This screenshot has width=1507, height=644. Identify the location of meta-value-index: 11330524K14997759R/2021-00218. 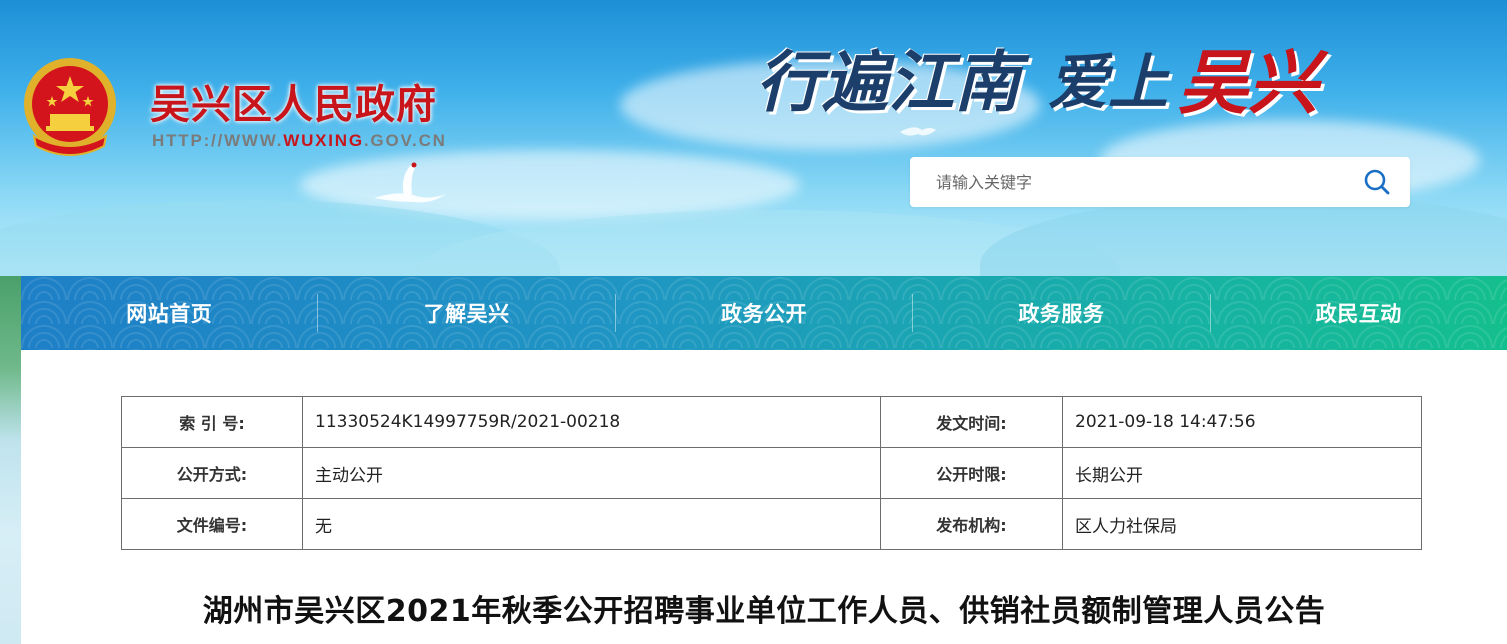
(591, 422).